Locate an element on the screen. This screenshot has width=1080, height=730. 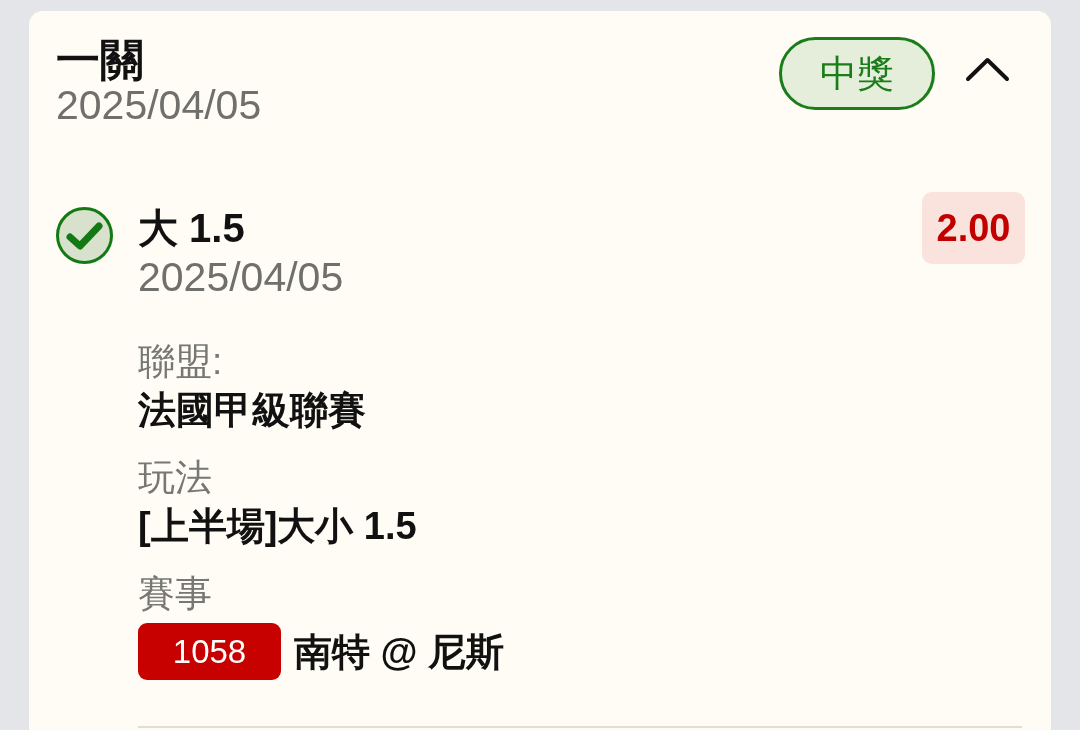
chevron-button is located at coordinates (987, 69).